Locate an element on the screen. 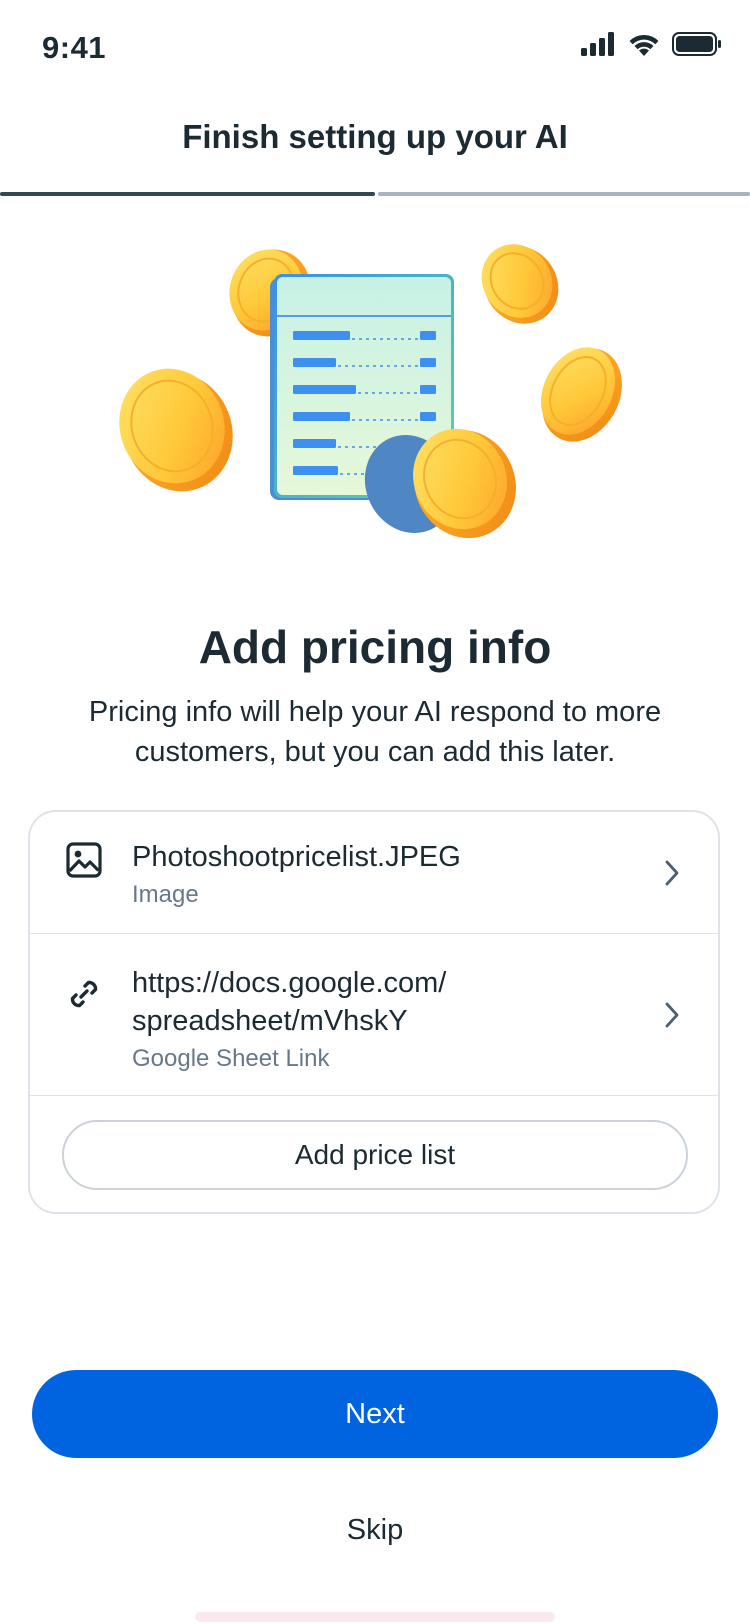  link-url-line-1: https://docs.google.com/ is located at coordinates (289, 983).